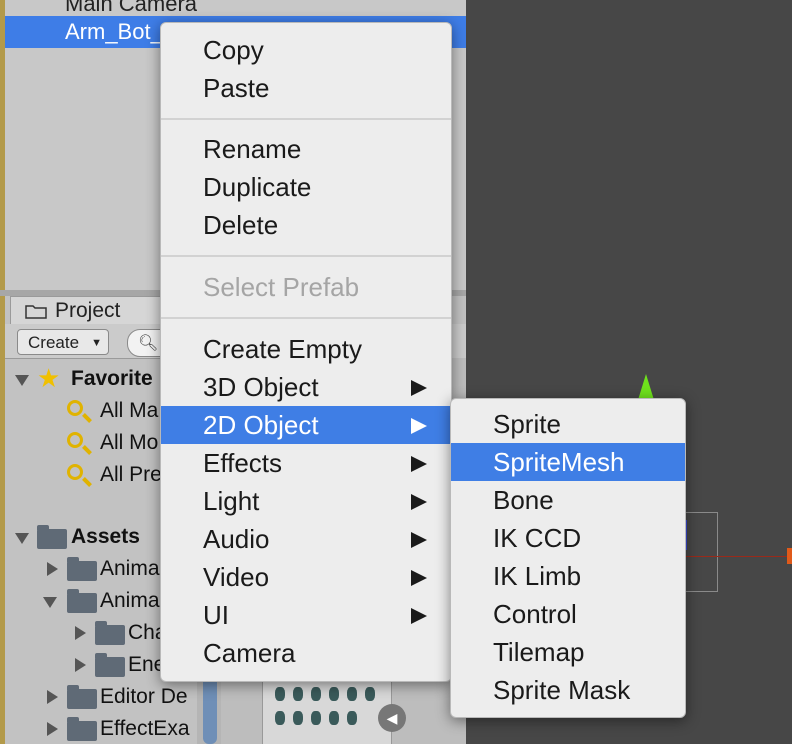 Image resolution: width=792 pixels, height=744 pixels. What do you see at coordinates (306, 88) in the screenshot?
I see `menu-item-paste: Paste` at bounding box center [306, 88].